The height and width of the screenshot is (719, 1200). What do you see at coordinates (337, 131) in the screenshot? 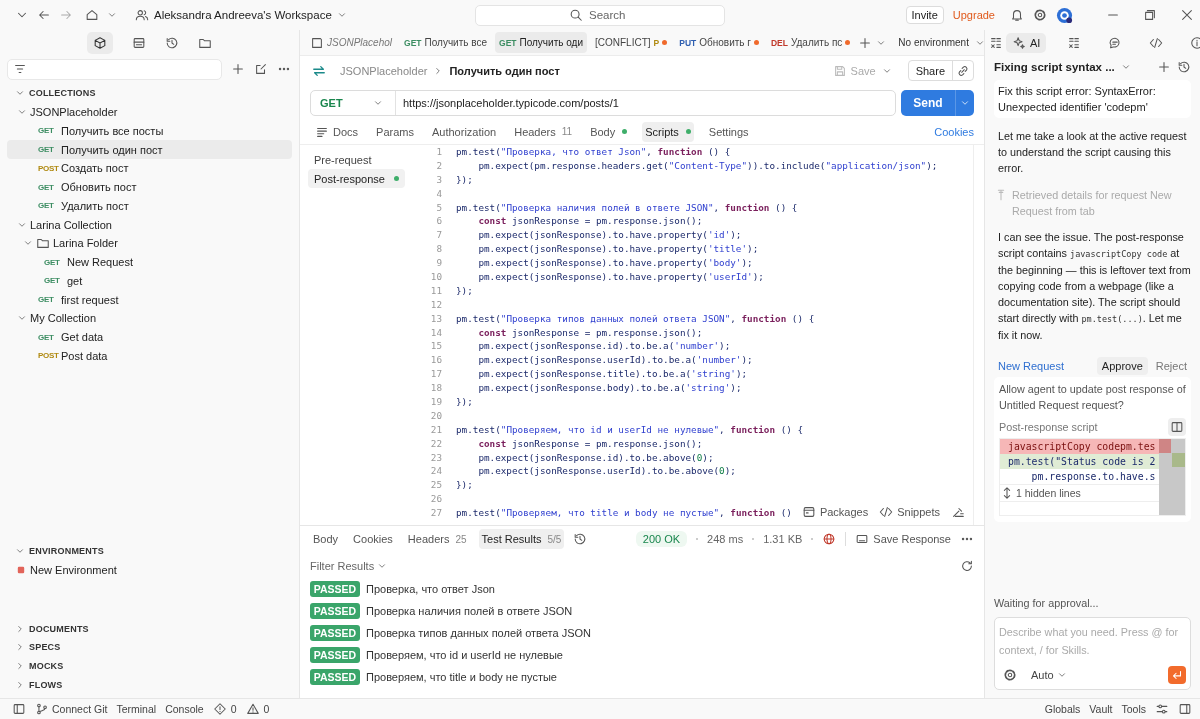
I see `request-section-tab: Docs` at bounding box center [337, 131].